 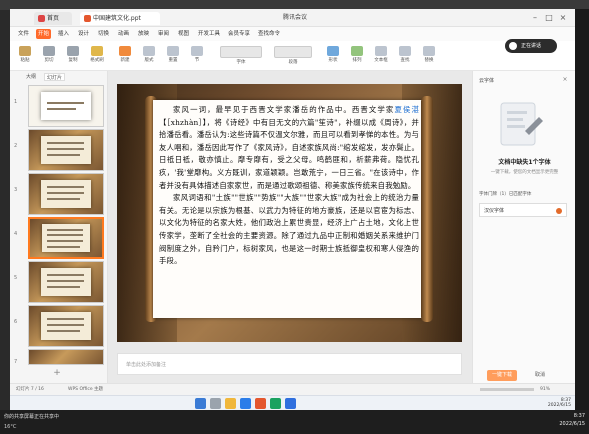 What do you see at coordinates (44, 34) in the screenshot?
I see `menu-home: 开始` at bounding box center [44, 34].